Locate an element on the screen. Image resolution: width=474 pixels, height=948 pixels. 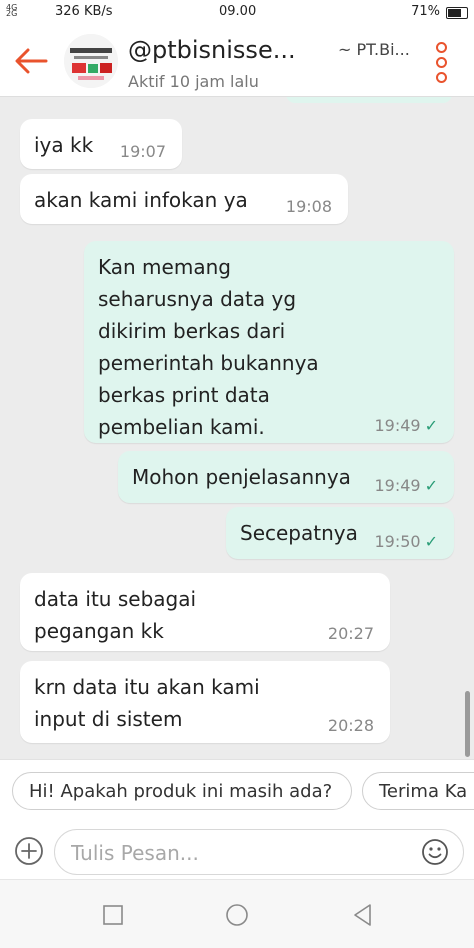
message-bubble-outgoing: Secepatnya 19:50 ✓ is located at coordinates (340, 533).